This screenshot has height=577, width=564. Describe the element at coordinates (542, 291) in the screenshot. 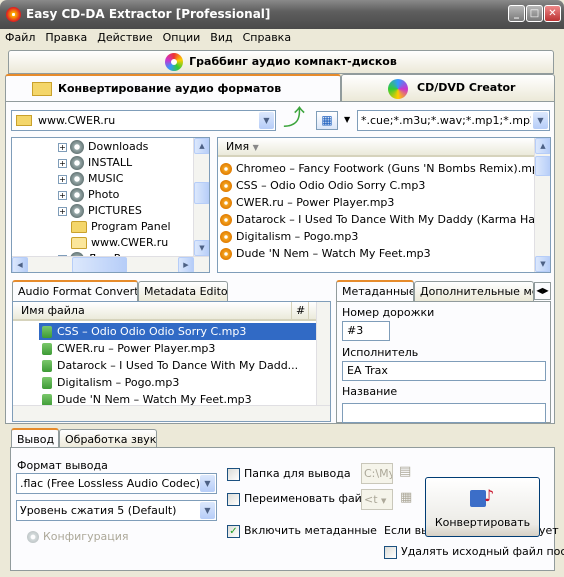

I see `tab-scroll-icon: ◀▶` at that location.